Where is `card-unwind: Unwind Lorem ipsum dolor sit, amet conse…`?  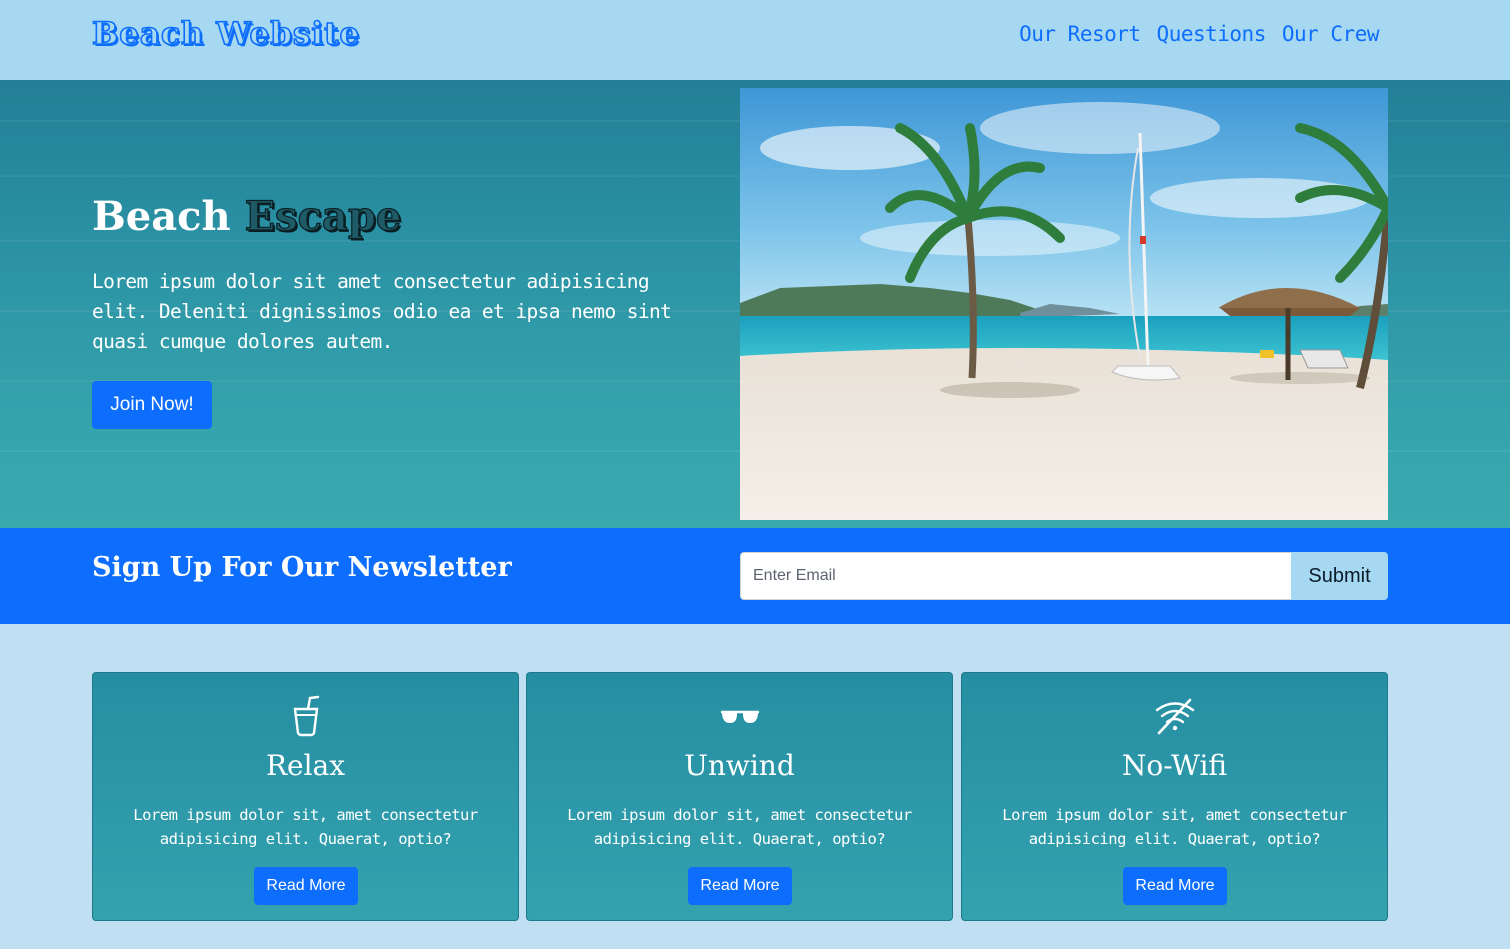
card-unwind: Unwind Lorem ipsum dolor sit, amet conse… is located at coordinates (739, 796).